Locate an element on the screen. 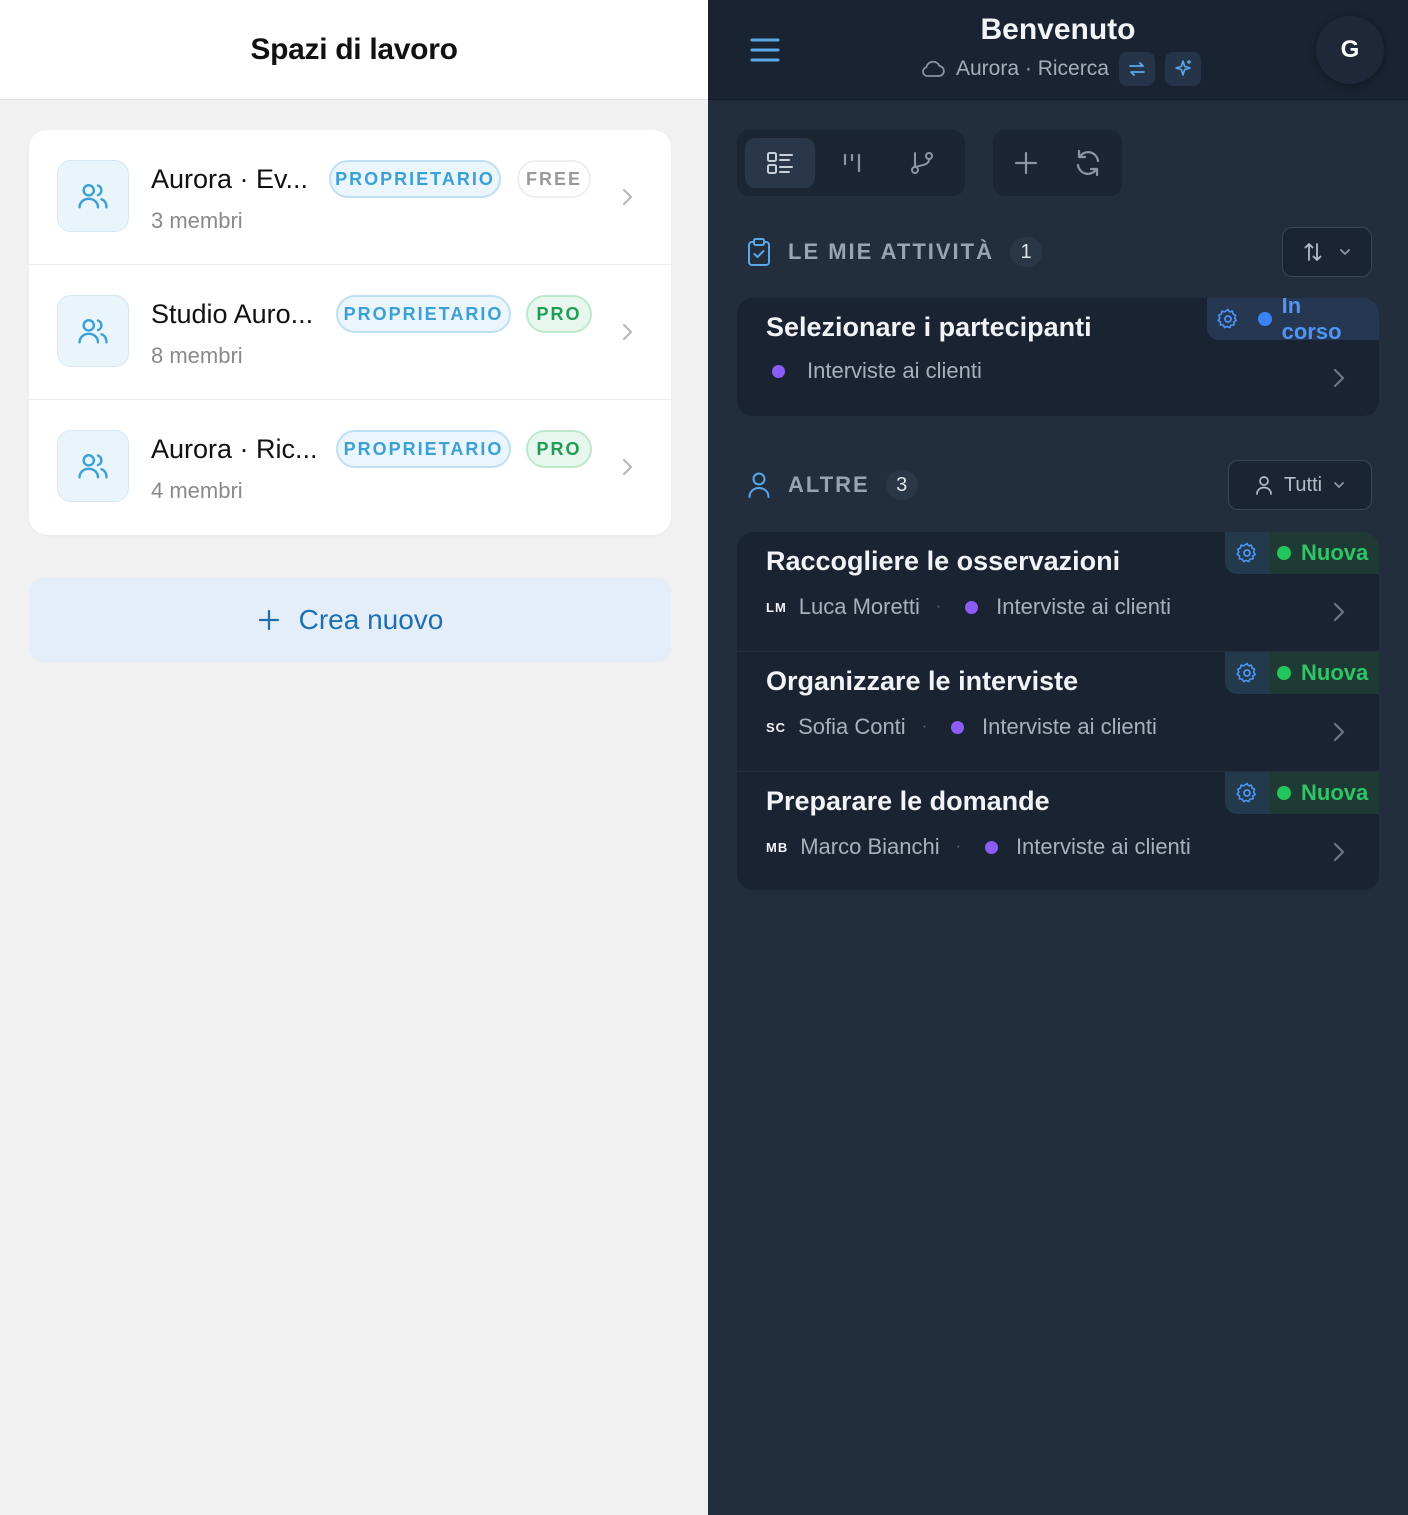 This screenshot has width=1408, height=1515. create-workspace-button: Crea nuovo is located at coordinates (350, 620).